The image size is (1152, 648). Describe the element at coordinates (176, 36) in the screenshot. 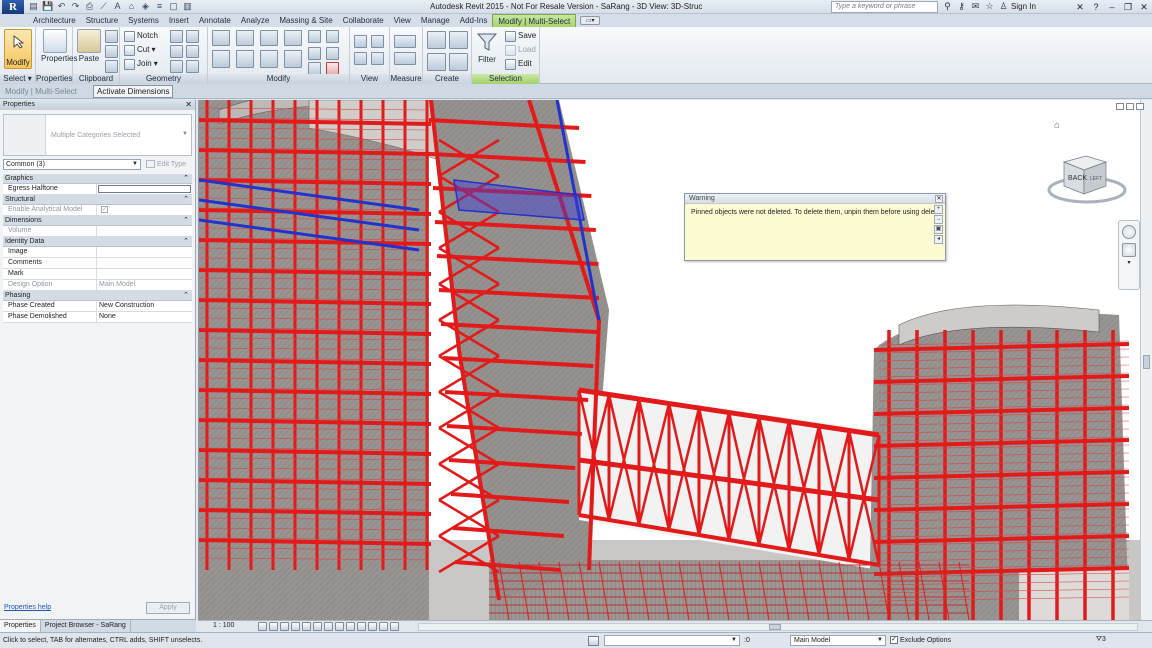

I see `split-face-icon` at that location.